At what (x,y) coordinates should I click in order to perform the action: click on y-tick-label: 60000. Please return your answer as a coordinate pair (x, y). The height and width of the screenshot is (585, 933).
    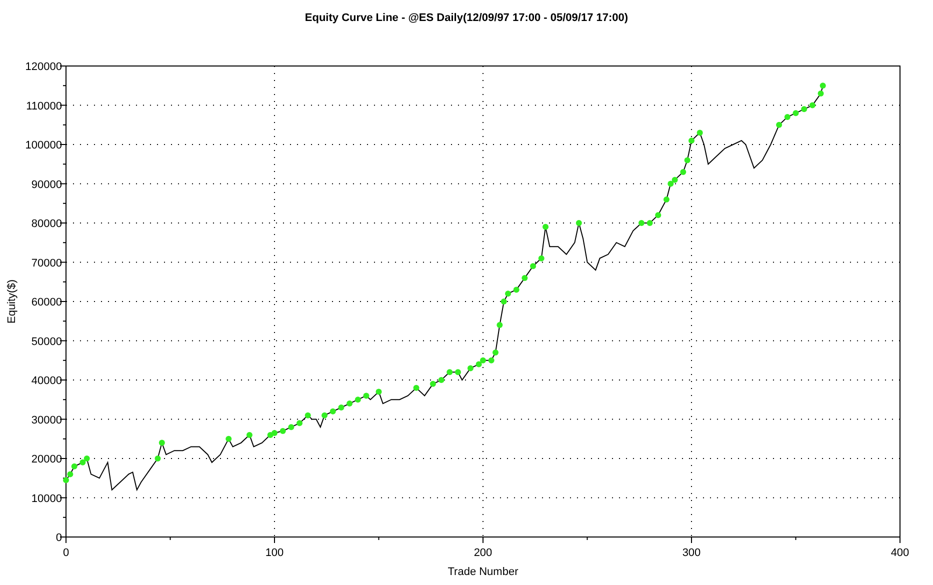
    Looking at the image, I should click on (46, 302).